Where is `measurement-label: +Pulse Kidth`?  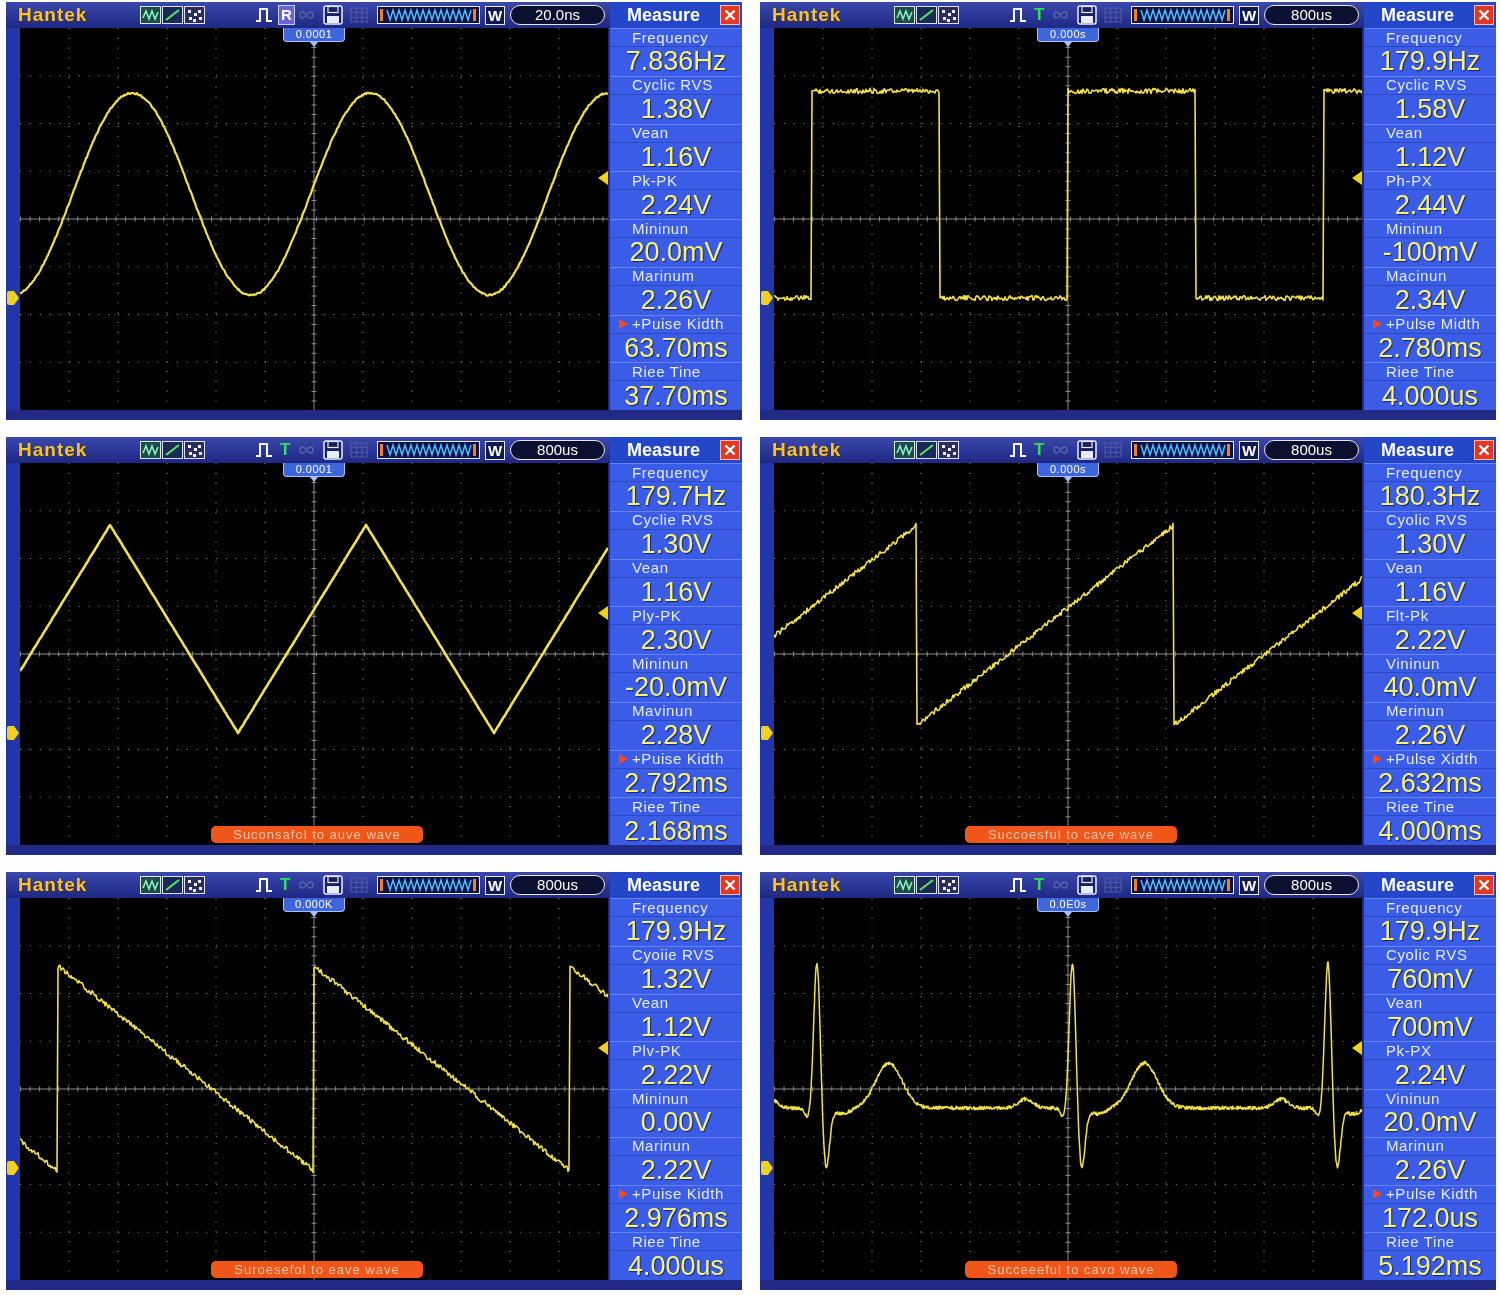
measurement-label: +Pulse Kidth is located at coordinates (1432, 1194).